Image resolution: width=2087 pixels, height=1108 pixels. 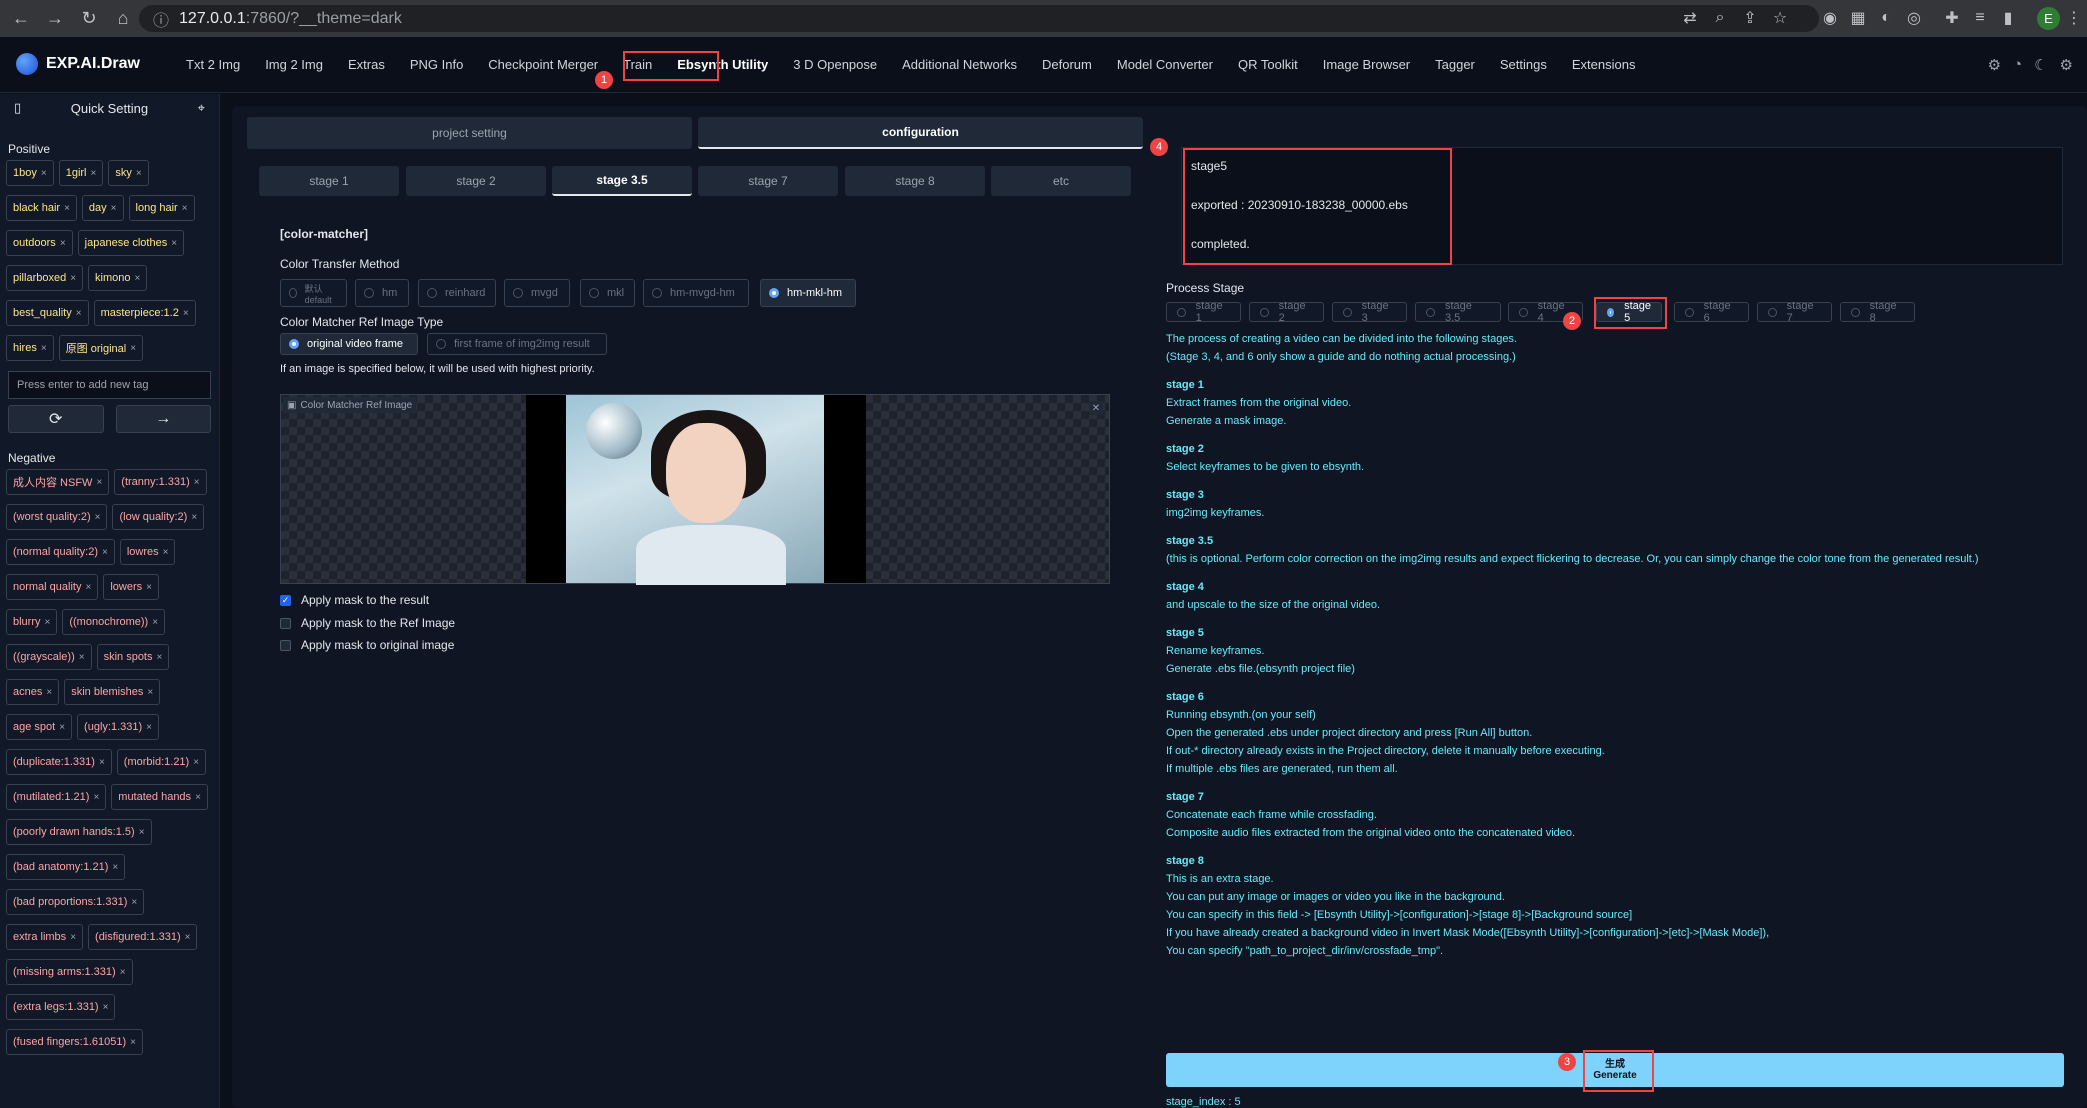 I want to click on address-bar: ⓘ 127.0.0.1:7860/?__theme=dark, so click(x=979, y=18).